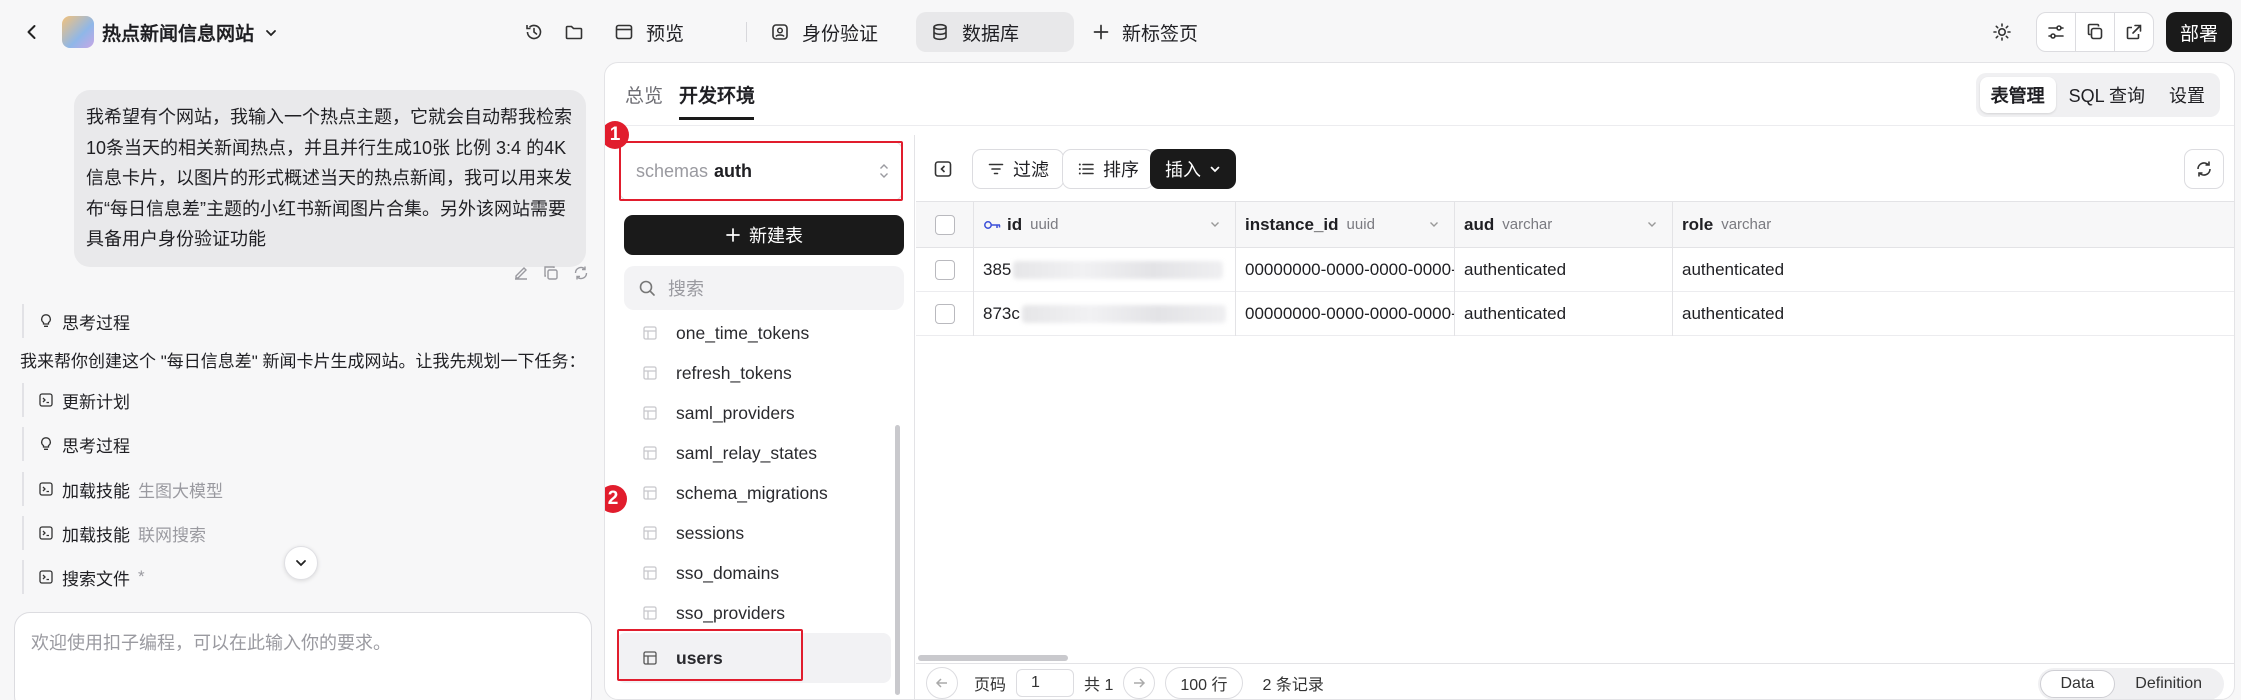 This screenshot has width=2241, height=700. I want to click on step-load-skill: 加载技能 生图大模型, so click(122, 489).